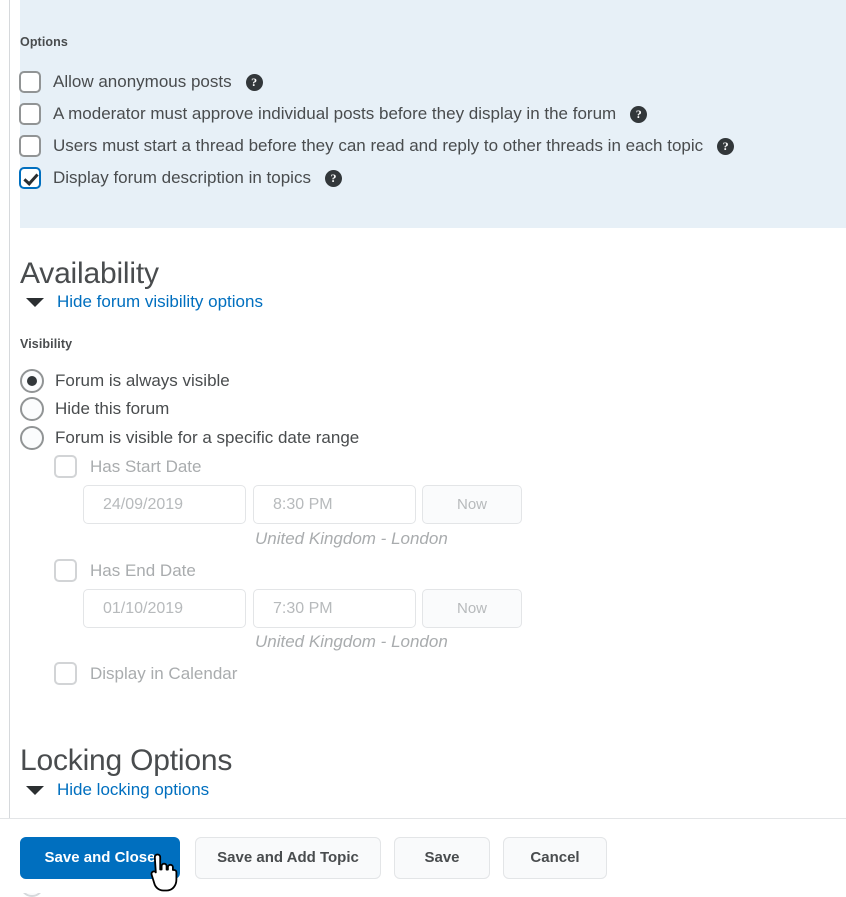 The image size is (846, 897). What do you see at coordinates (142, 380) in the screenshot?
I see `forum-always-visible-label: Forum is always visible` at bounding box center [142, 380].